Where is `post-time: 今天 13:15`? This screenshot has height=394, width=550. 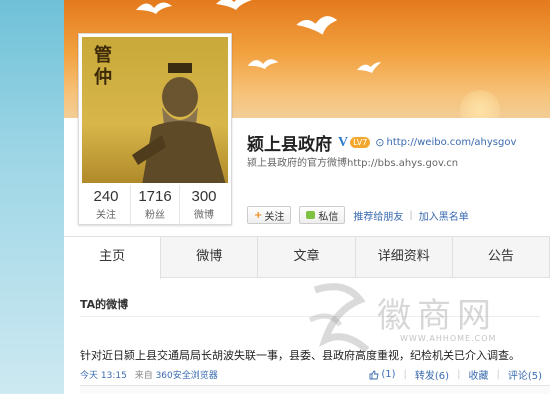 post-time: 今天 13:15 is located at coordinates (103, 376).